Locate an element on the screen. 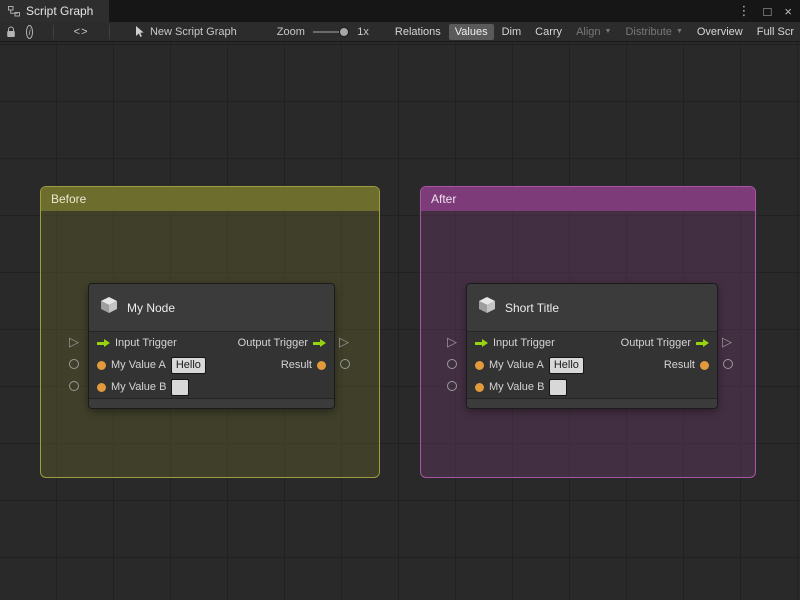 Image resolution: width=800 pixels, height=600 pixels. node-b-output-trigger-connector: ▷ is located at coordinates (727, 342).